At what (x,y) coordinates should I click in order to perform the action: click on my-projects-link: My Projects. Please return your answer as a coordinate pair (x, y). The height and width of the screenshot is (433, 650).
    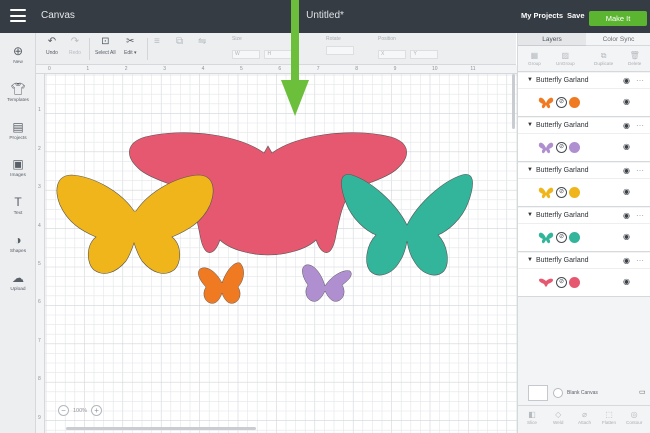
    Looking at the image, I should click on (542, 15).